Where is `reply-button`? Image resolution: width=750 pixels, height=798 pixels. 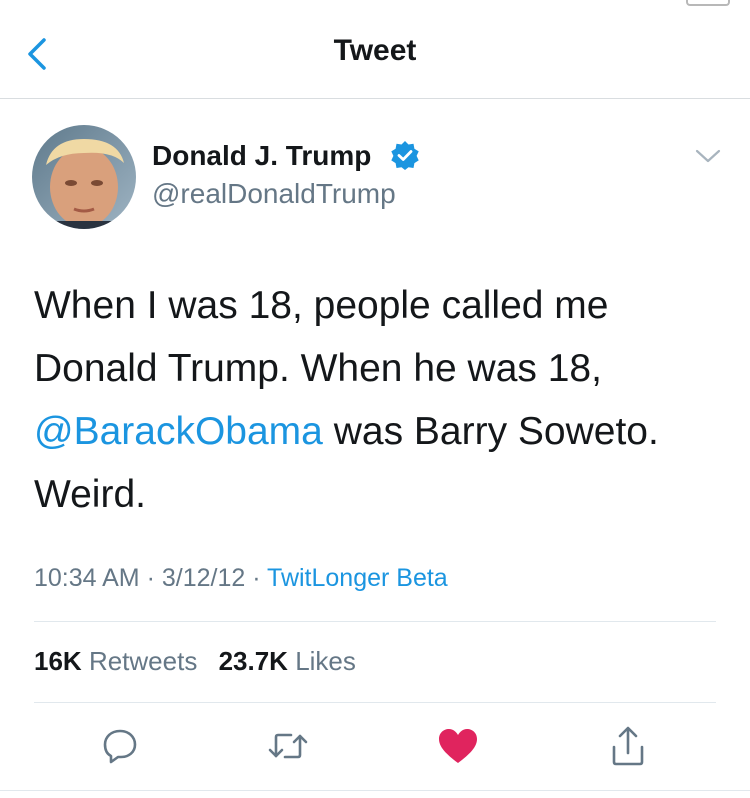 reply-button is located at coordinates (120, 746).